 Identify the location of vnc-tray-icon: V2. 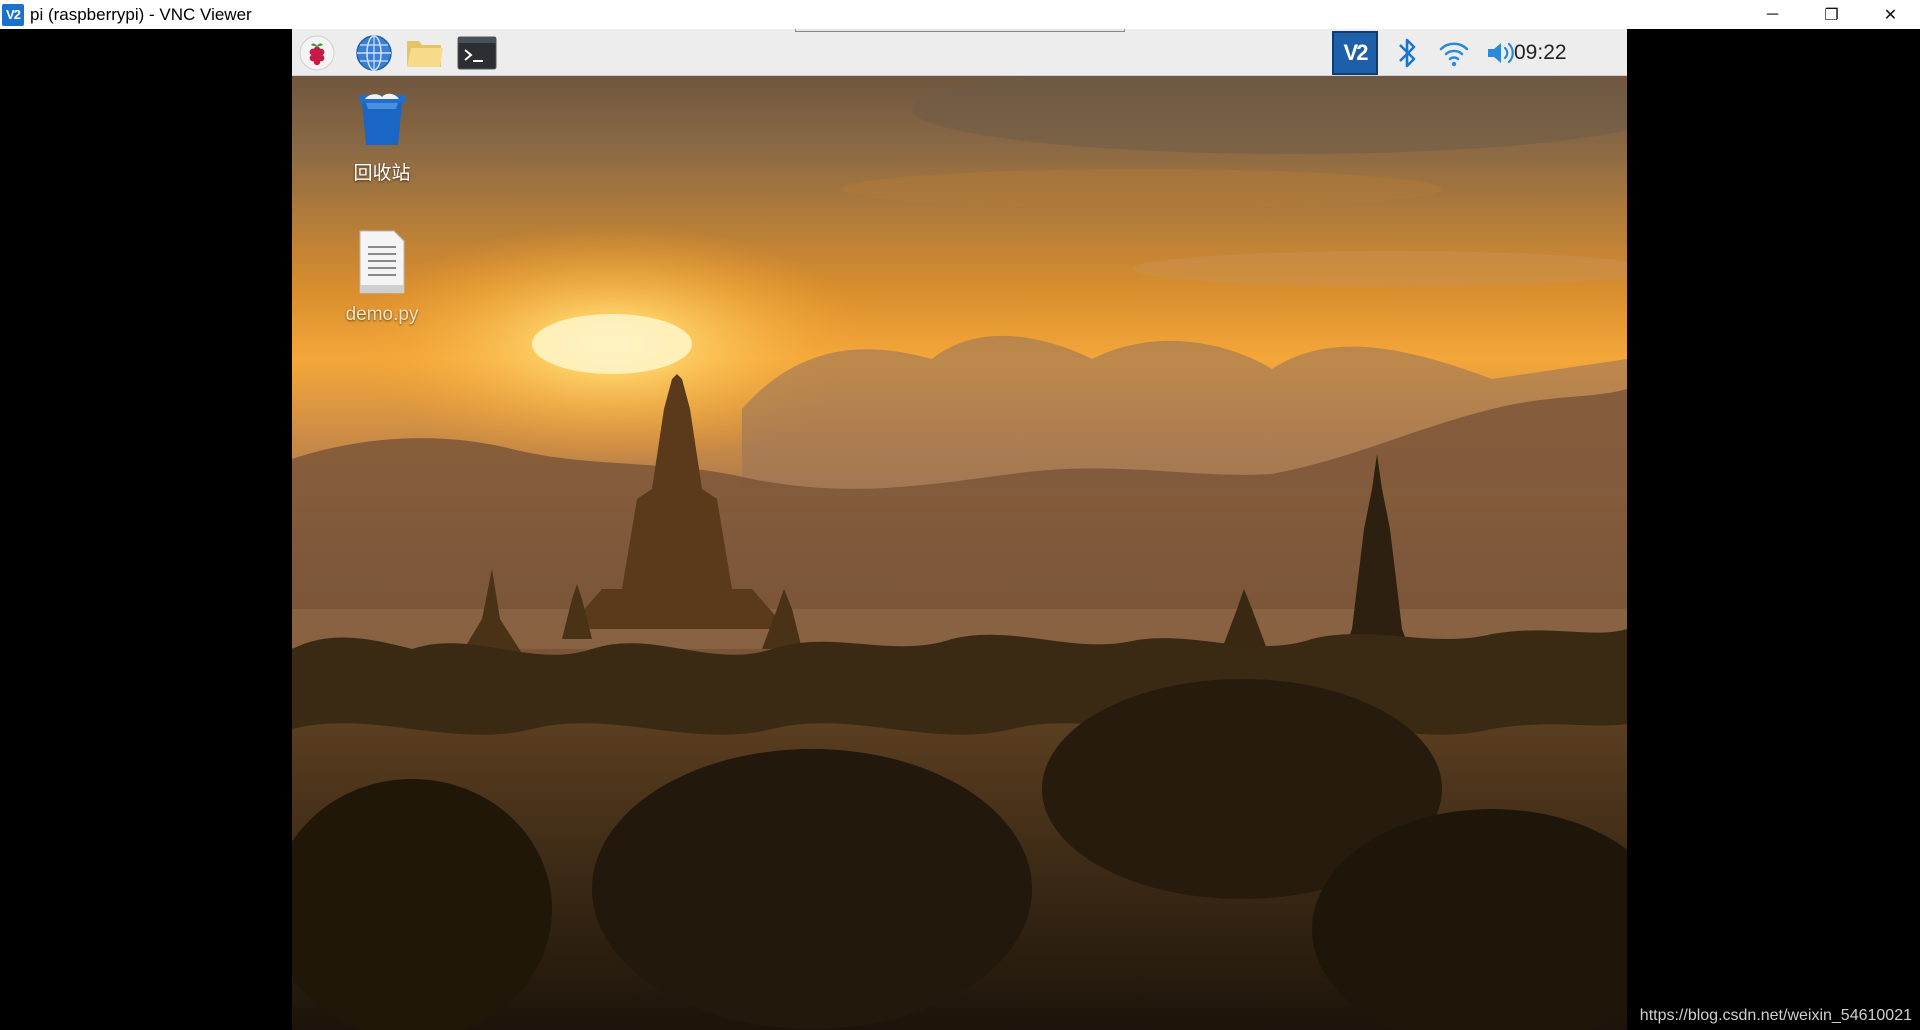
(1355, 53).